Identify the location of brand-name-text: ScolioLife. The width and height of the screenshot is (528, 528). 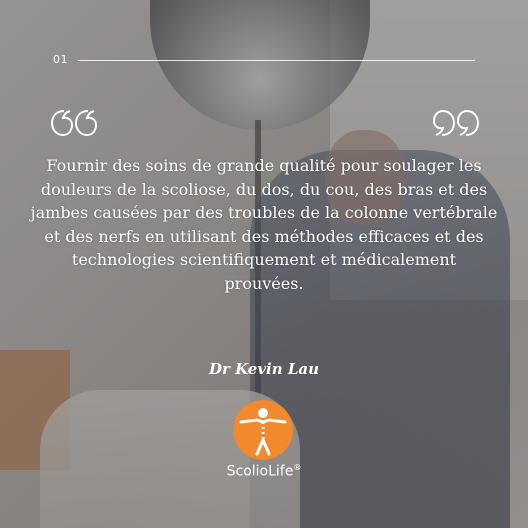
(260, 471).